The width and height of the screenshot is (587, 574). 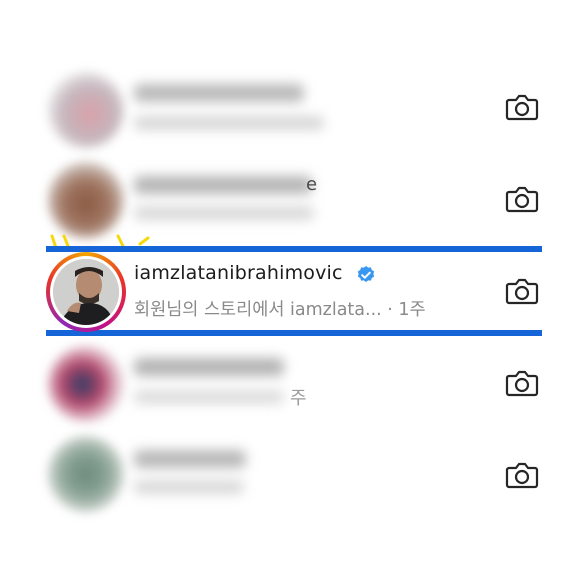 I want to click on highlight-bottom, so click(x=294, y=333).